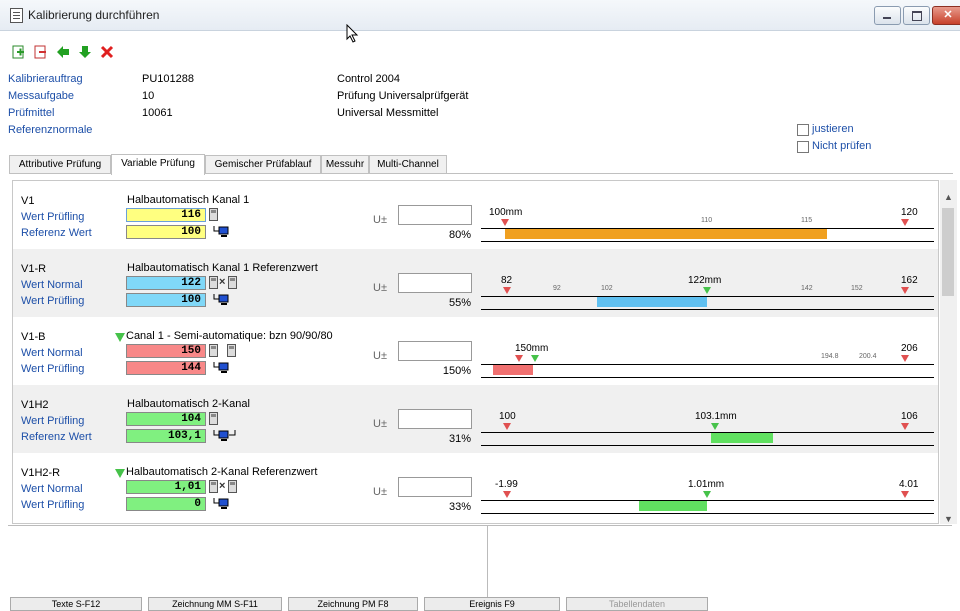  Describe the element at coordinates (222, 282) in the screenshot. I see `multiply-icon: ×` at that location.